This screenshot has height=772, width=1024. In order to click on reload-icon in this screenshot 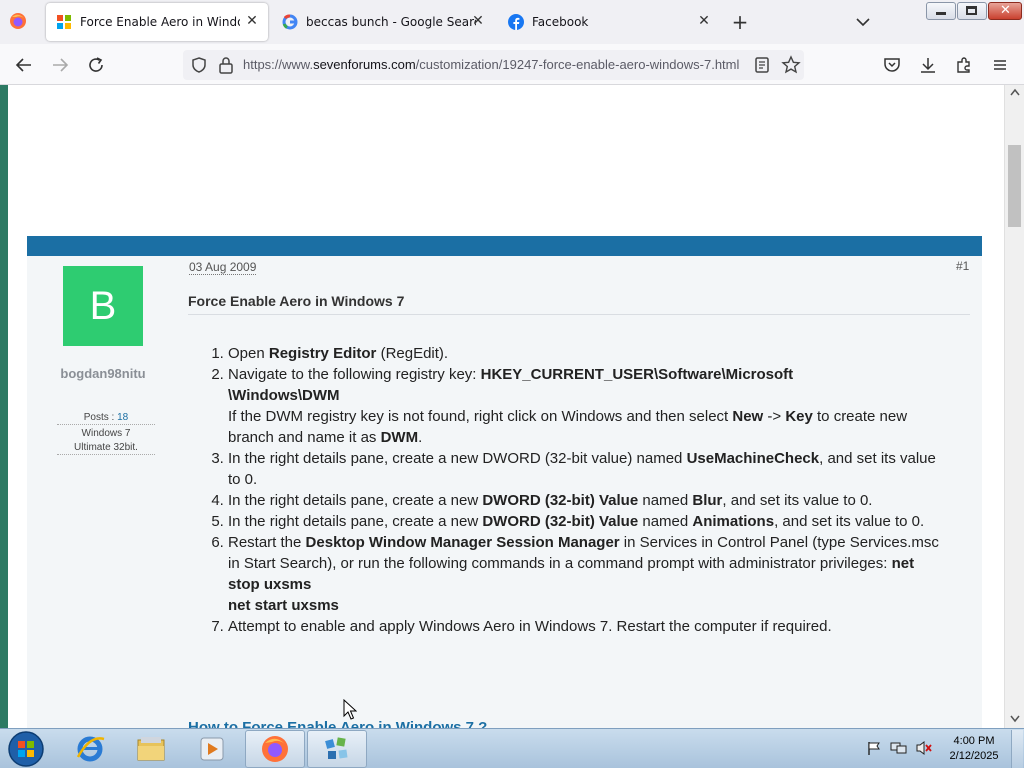, I will do `click(96, 64)`.